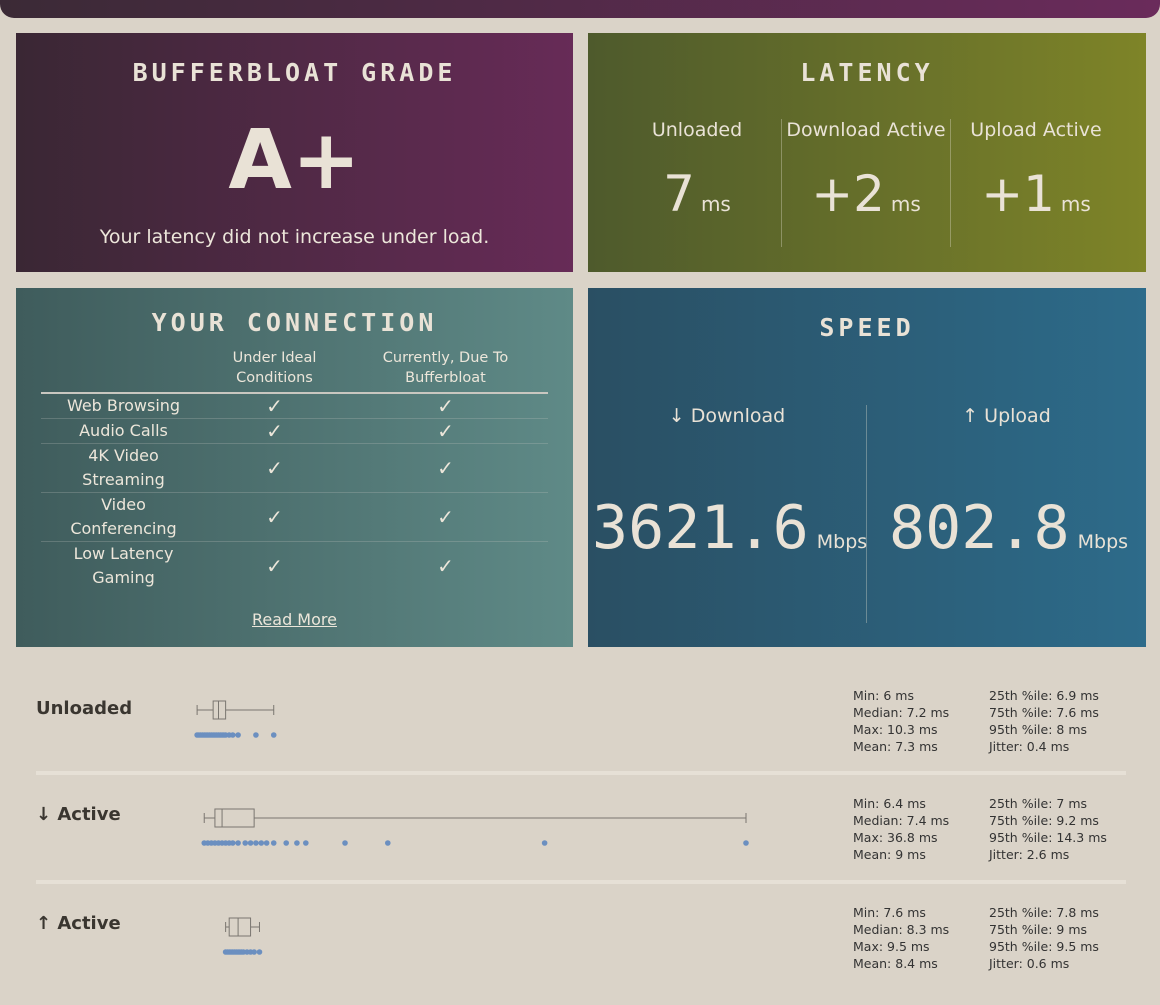 The image size is (1160, 1005). I want to click on latency-upload-label: Upload Active, so click(1036, 130).